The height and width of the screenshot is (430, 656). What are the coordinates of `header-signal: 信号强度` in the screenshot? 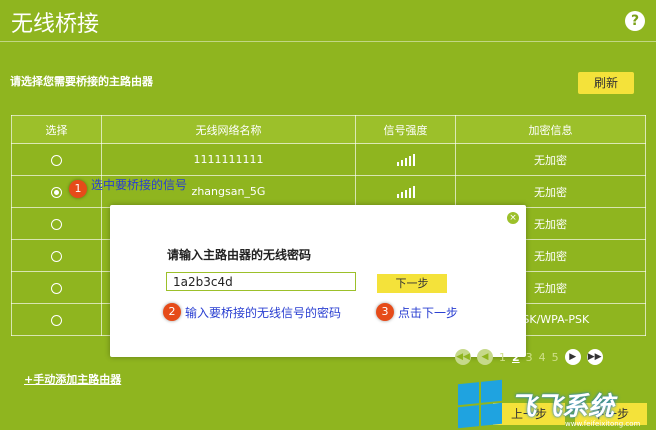 It's located at (405, 129).